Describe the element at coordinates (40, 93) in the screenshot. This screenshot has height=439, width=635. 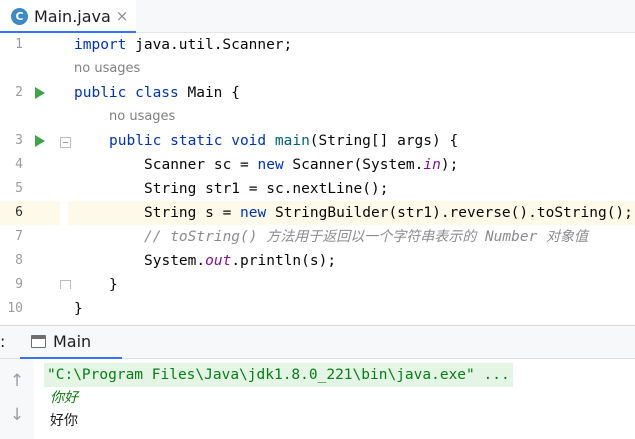
I see `run-class-play-icon` at that location.